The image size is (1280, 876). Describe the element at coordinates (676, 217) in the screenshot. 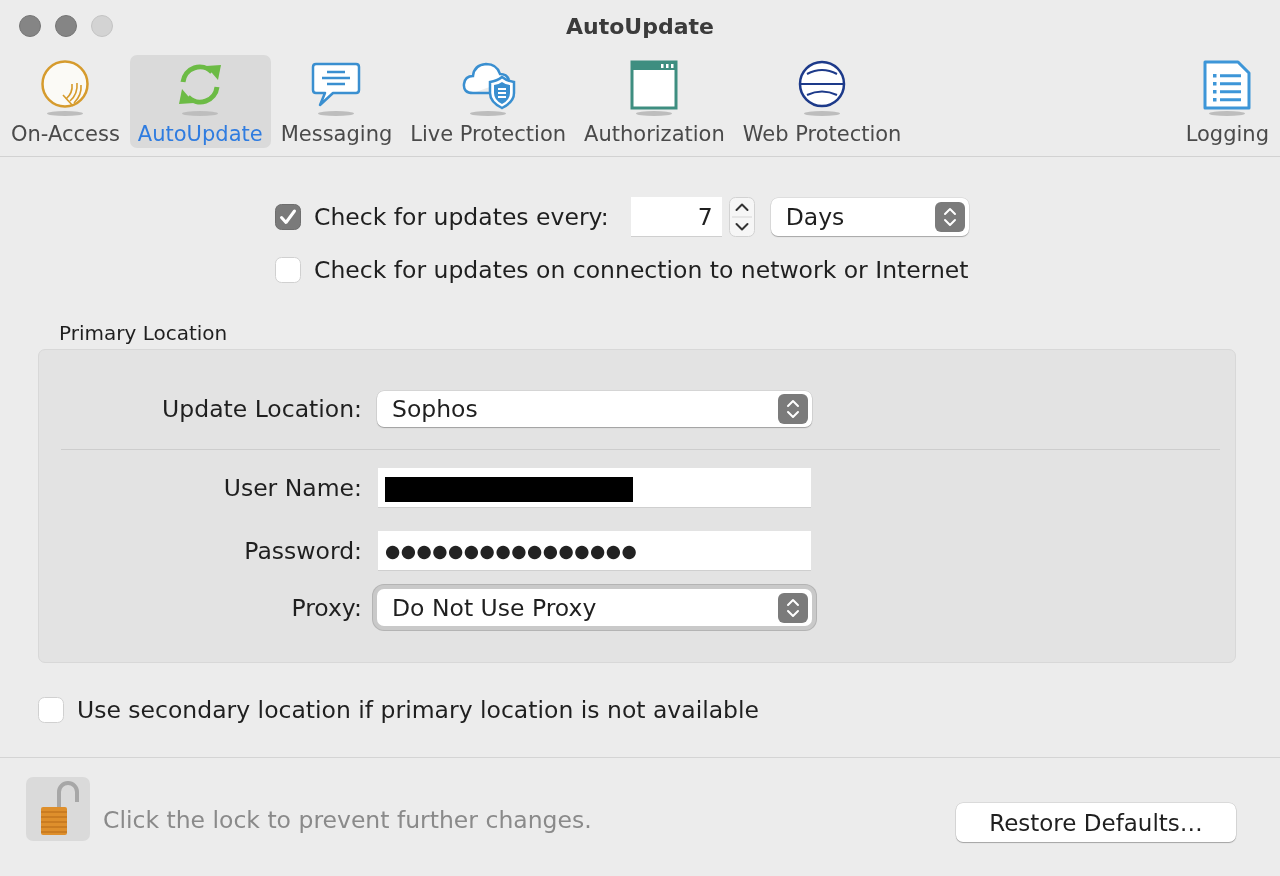

I see `interval-field: 7` at that location.